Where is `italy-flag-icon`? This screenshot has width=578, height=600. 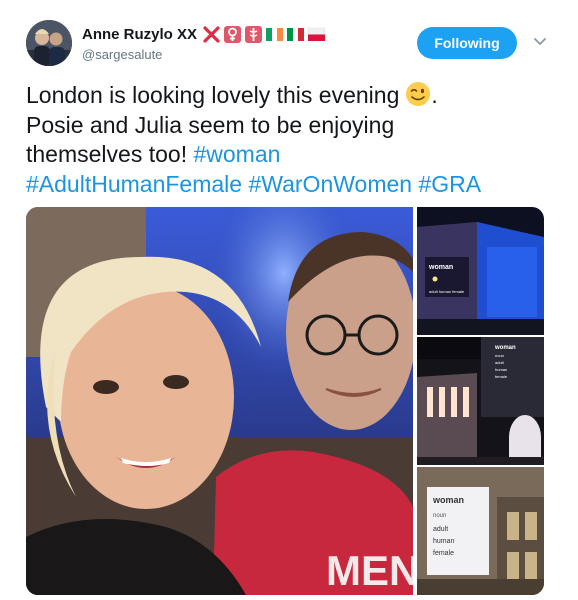 italy-flag-icon is located at coordinates (295, 34).